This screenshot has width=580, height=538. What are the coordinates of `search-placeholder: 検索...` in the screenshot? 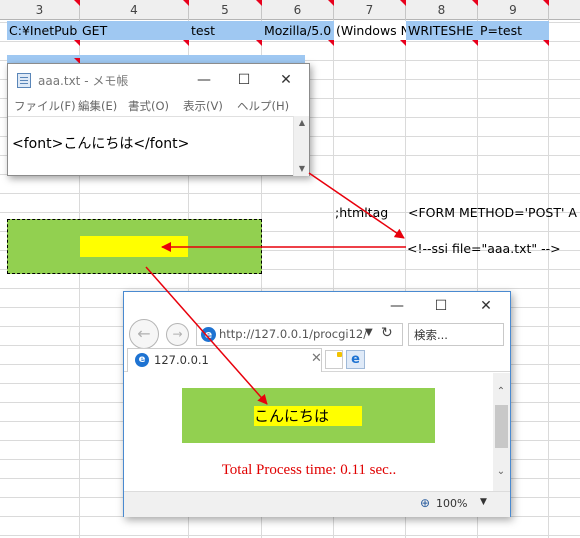 It's located at (431, 335).